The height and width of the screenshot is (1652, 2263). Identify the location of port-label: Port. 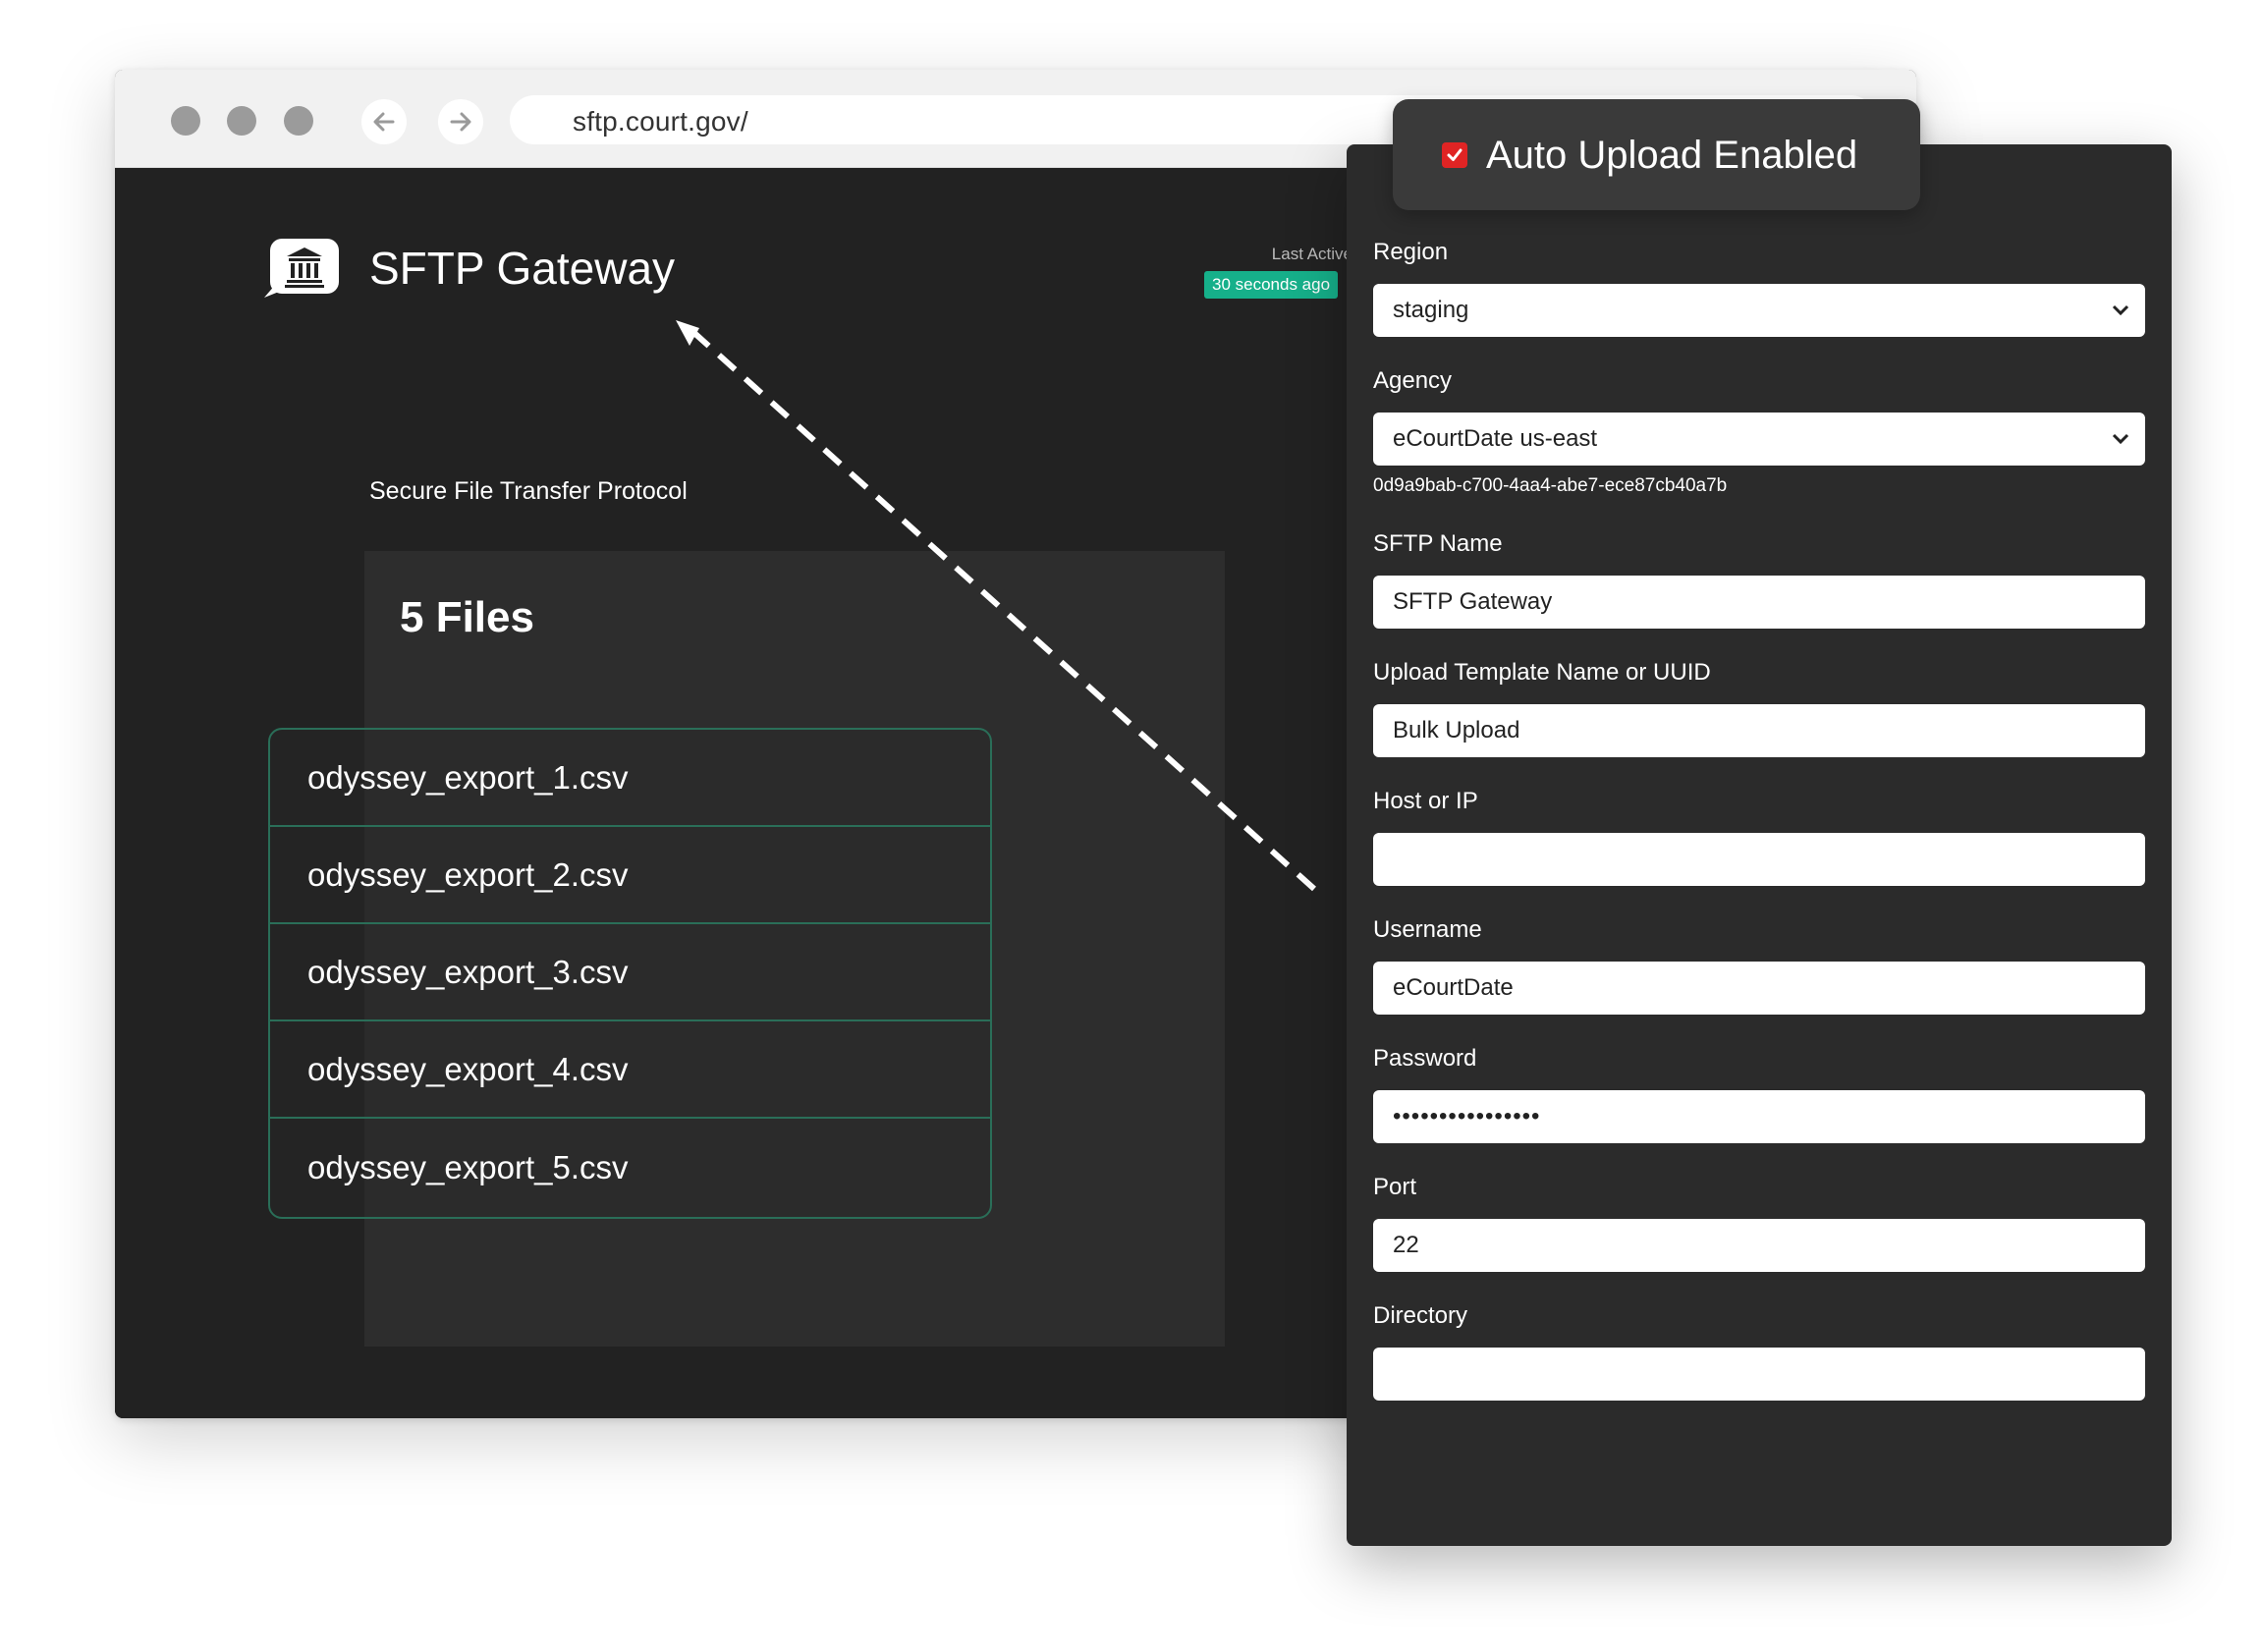
(1395, 1187).